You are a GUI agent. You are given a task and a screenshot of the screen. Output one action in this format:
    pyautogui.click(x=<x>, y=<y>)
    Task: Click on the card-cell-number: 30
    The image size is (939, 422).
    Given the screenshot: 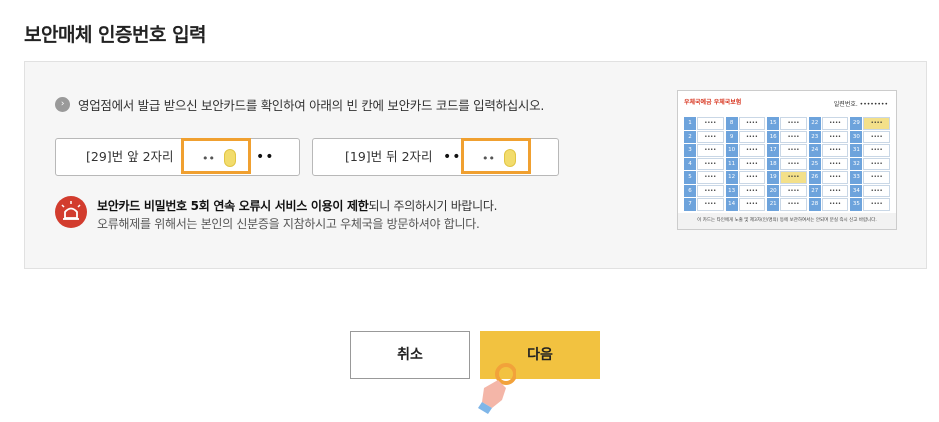 What is the action you would take?
    pyautogui.click(x=856, y=136)
    